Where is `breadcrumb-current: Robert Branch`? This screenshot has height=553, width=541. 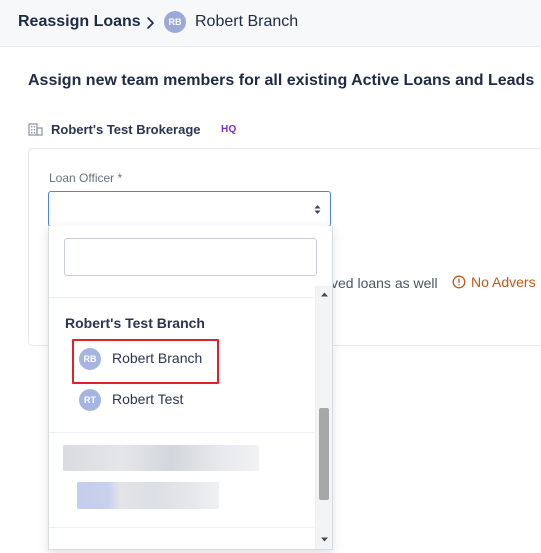
breadcrumb-current: Robert Branch is located at coordinates (247, 21).